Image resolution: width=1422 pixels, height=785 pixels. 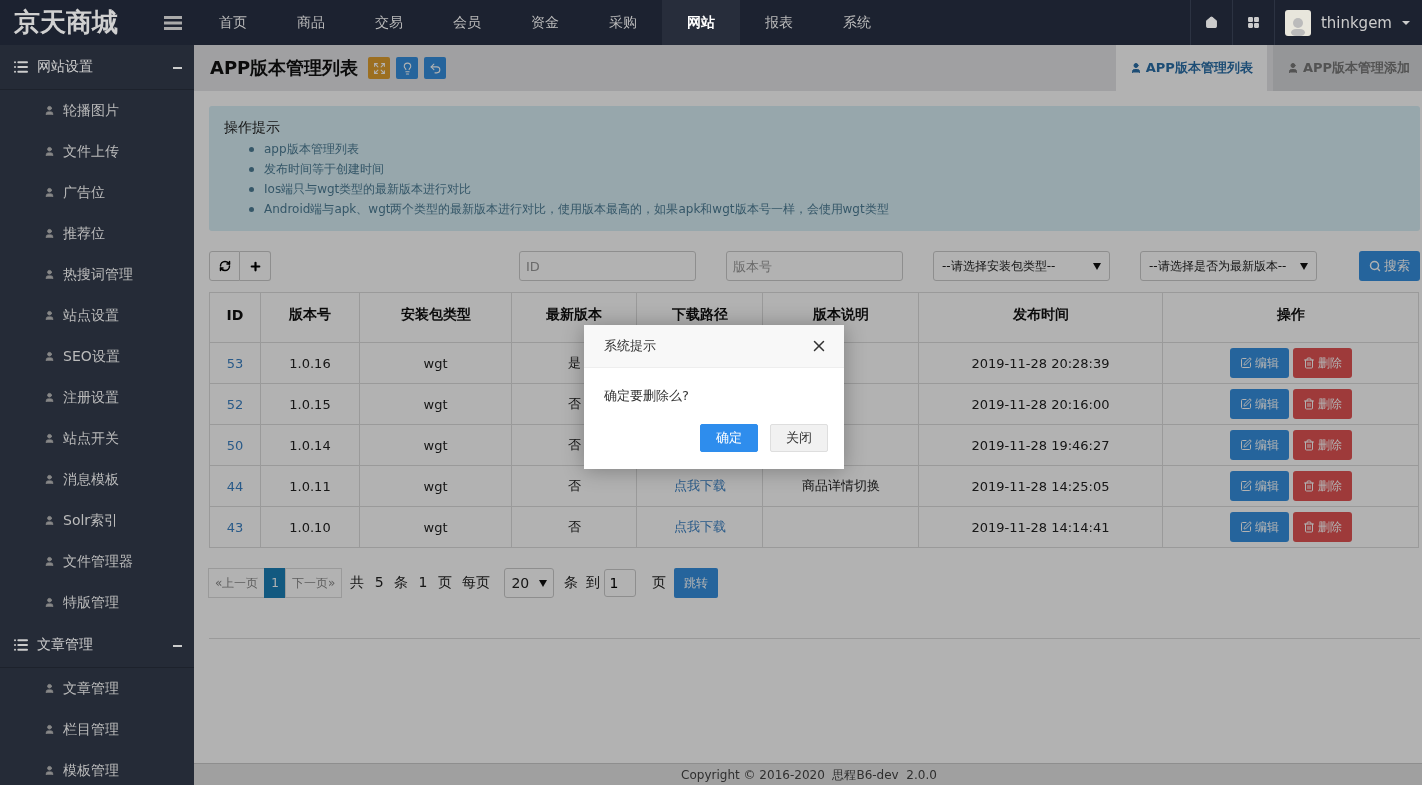 I want to click on nav-tab: 会员, so click(x=467, y=22).